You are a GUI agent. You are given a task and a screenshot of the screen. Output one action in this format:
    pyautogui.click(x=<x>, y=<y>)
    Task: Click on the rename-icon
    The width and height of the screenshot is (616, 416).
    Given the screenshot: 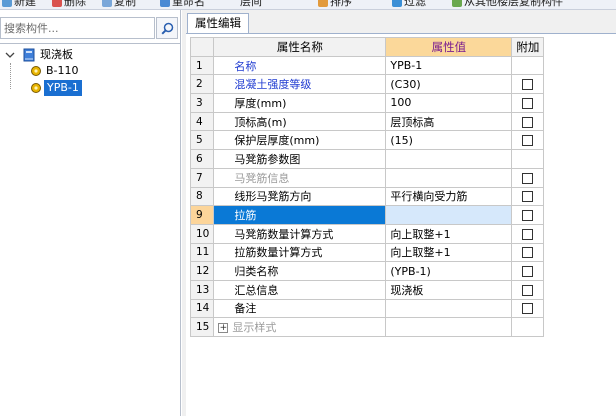 What is the action you would take?
    pyautogui.click(x=165, y=3)
    